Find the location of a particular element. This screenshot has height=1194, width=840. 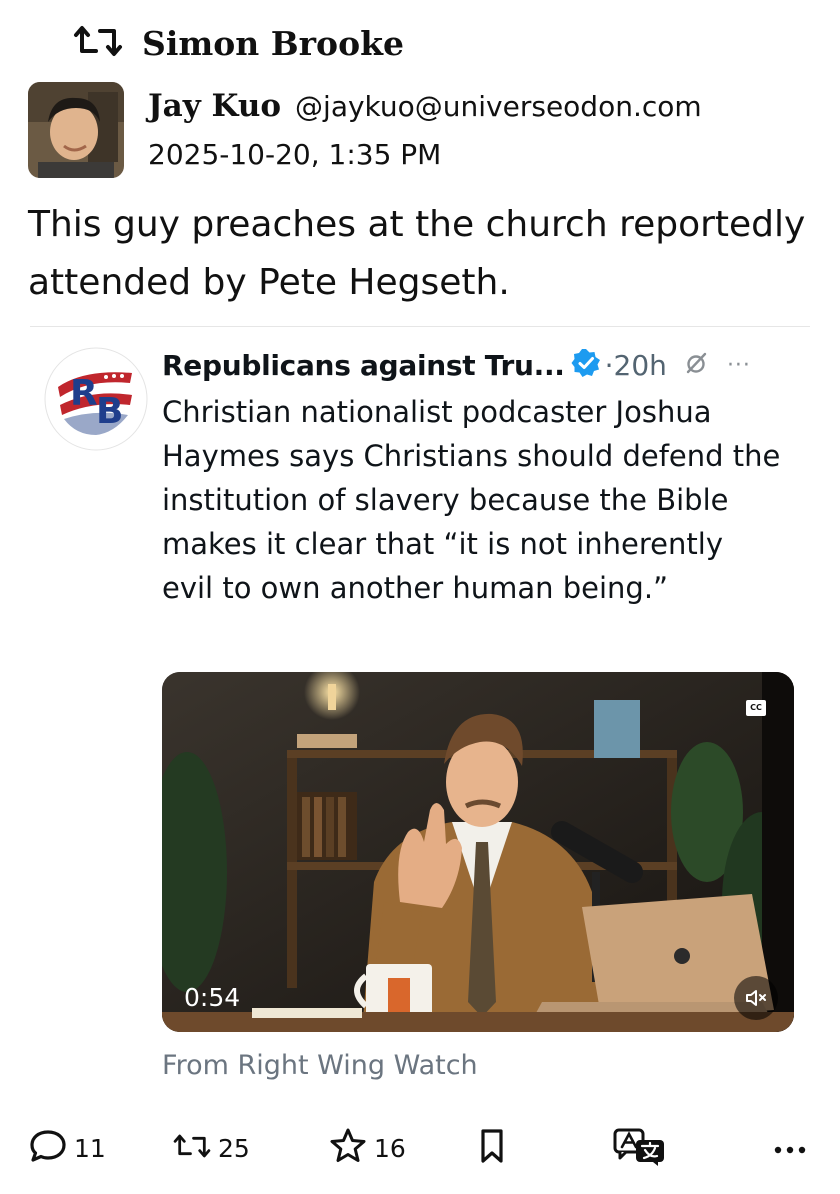

svg-text: B is located at coordinates (109, 411).